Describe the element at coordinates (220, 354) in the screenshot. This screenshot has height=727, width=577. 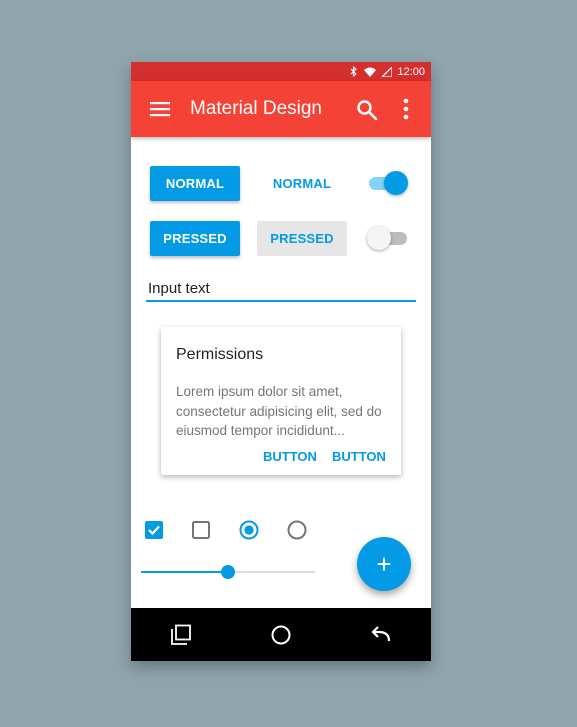
I see `card-title: Permissions` at that location.